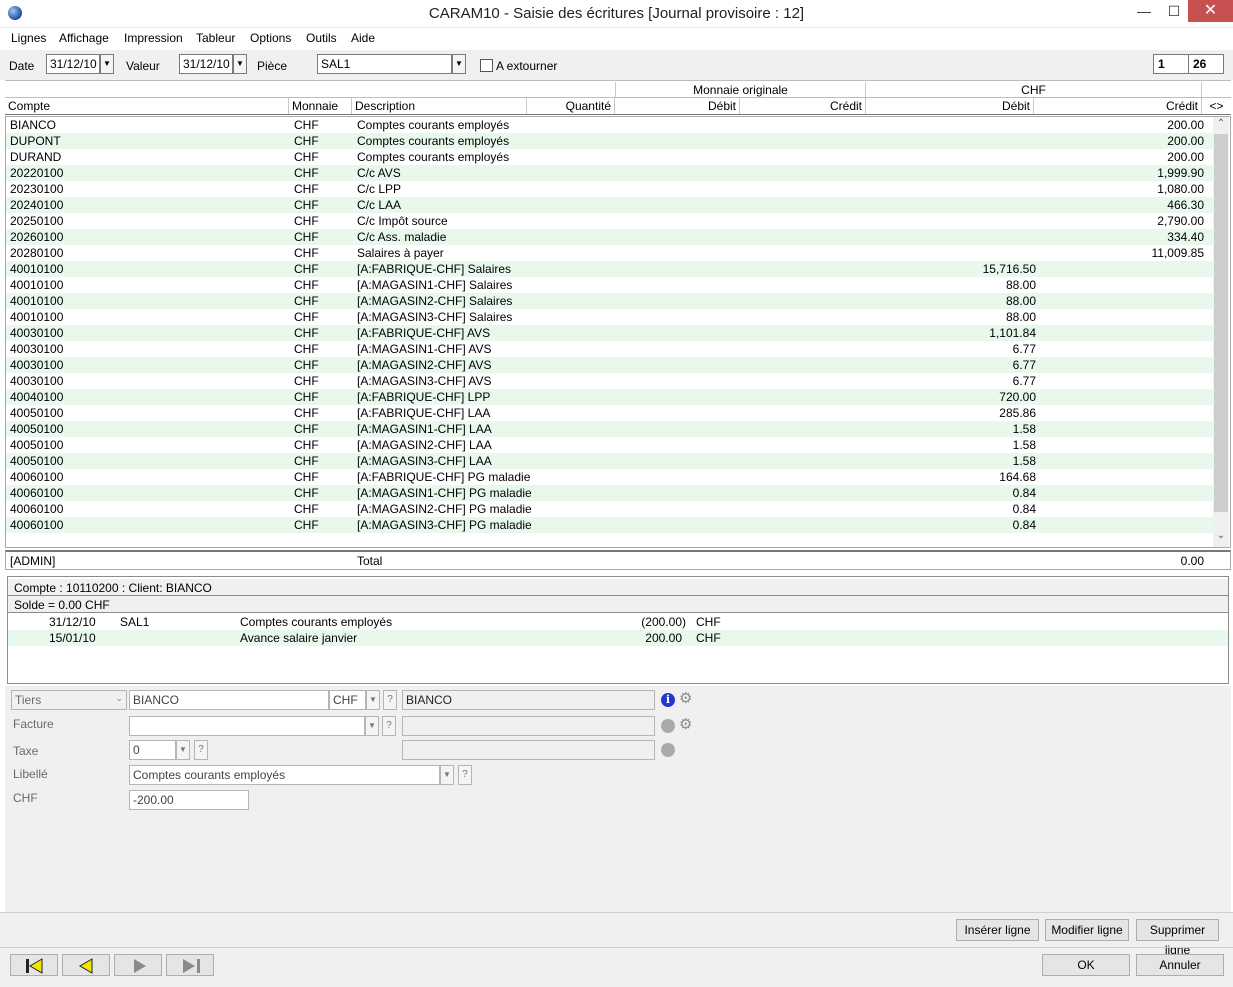 This screenshot has height=987, width=1233. What do you see at coordinates (486, 65) in the screenshot?
I see `extourner-checkbox` at bounding box center [486, 65].